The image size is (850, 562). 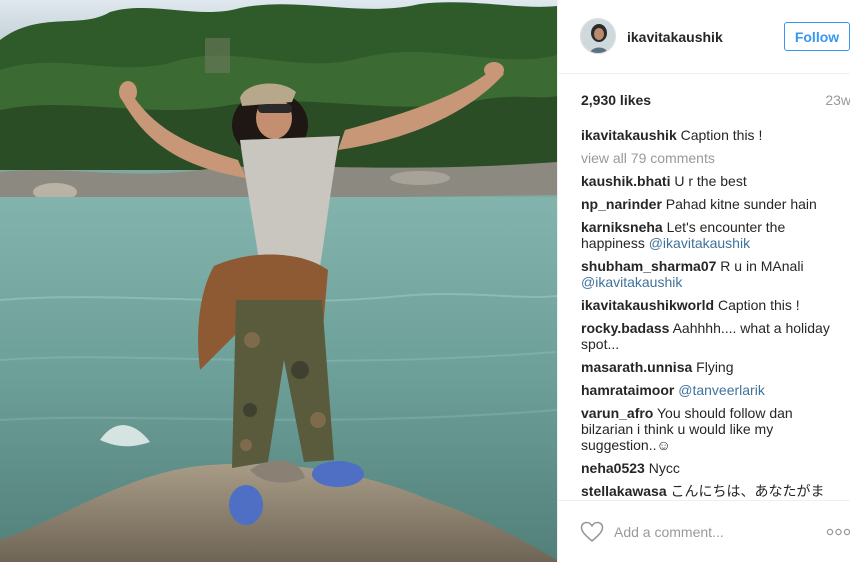 I want to click on follow-button: Follow, so click(x=817, y=36).